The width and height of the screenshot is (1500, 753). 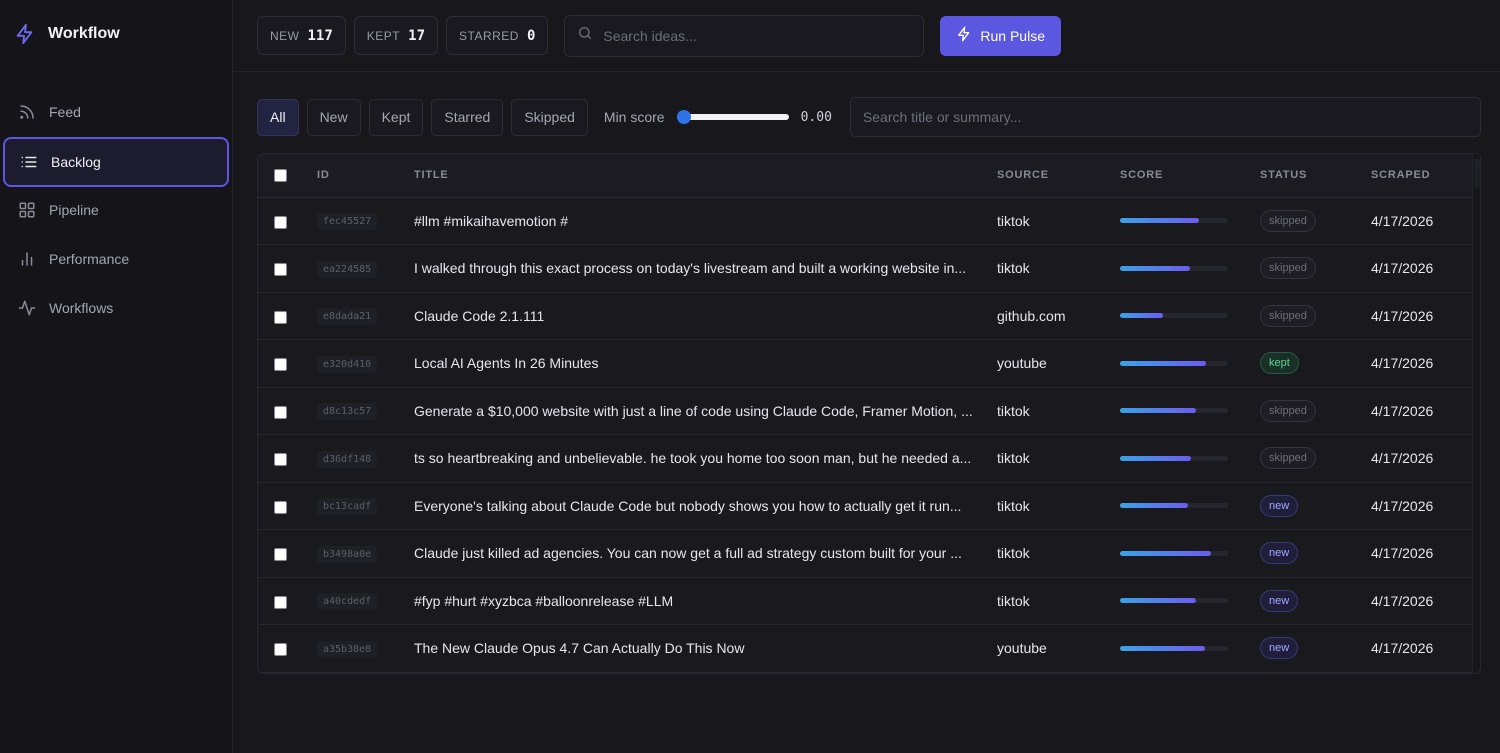 What do you see at coordinates (705, 601) in the screenshot?
I see `row-title: #fyp #hurt #xyzbca #balloonrelease #LLM` at bounding box center [705, 601].